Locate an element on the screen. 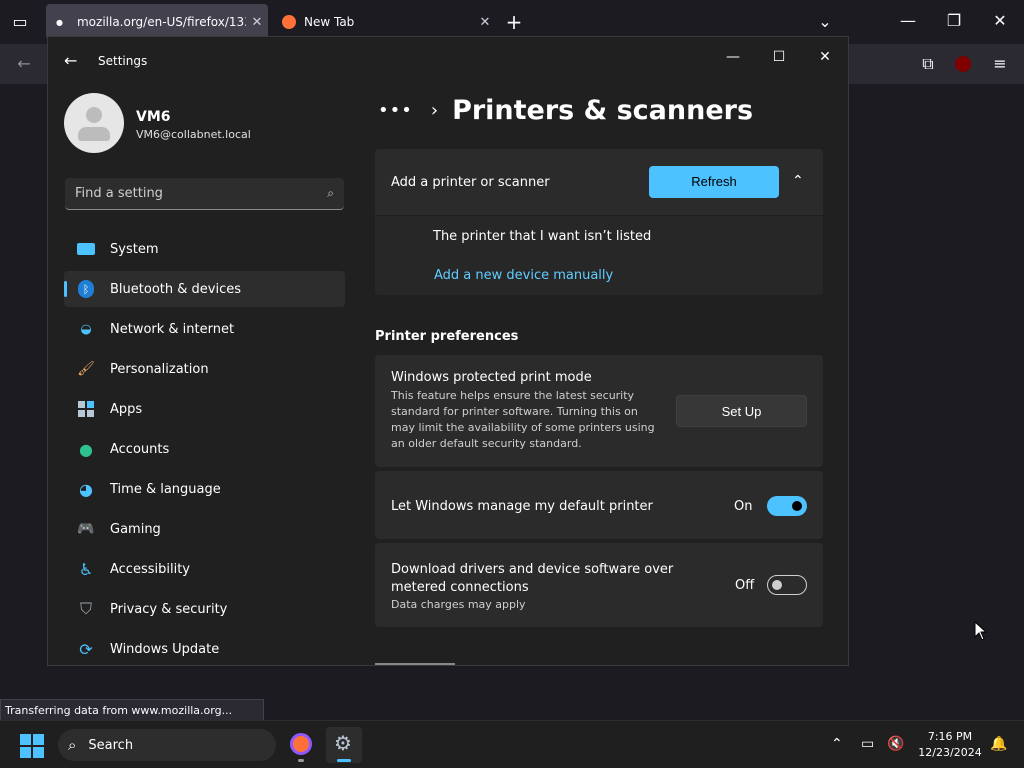 This screenshot has height=768, width=1024. tab-title: New Tab is located at coordinates (329, 22).